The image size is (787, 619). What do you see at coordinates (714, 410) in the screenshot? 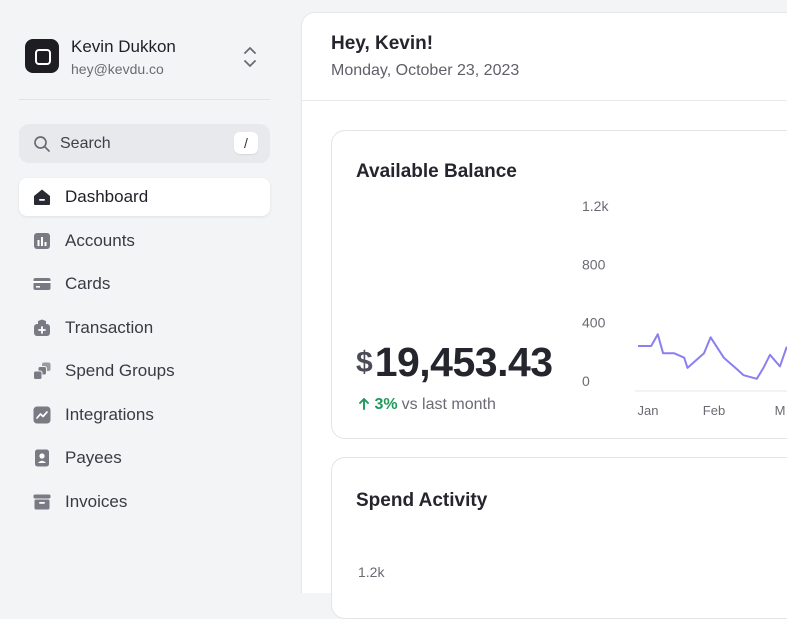
I see `x-tick-label: Feb` at bounding box center [714, 410].